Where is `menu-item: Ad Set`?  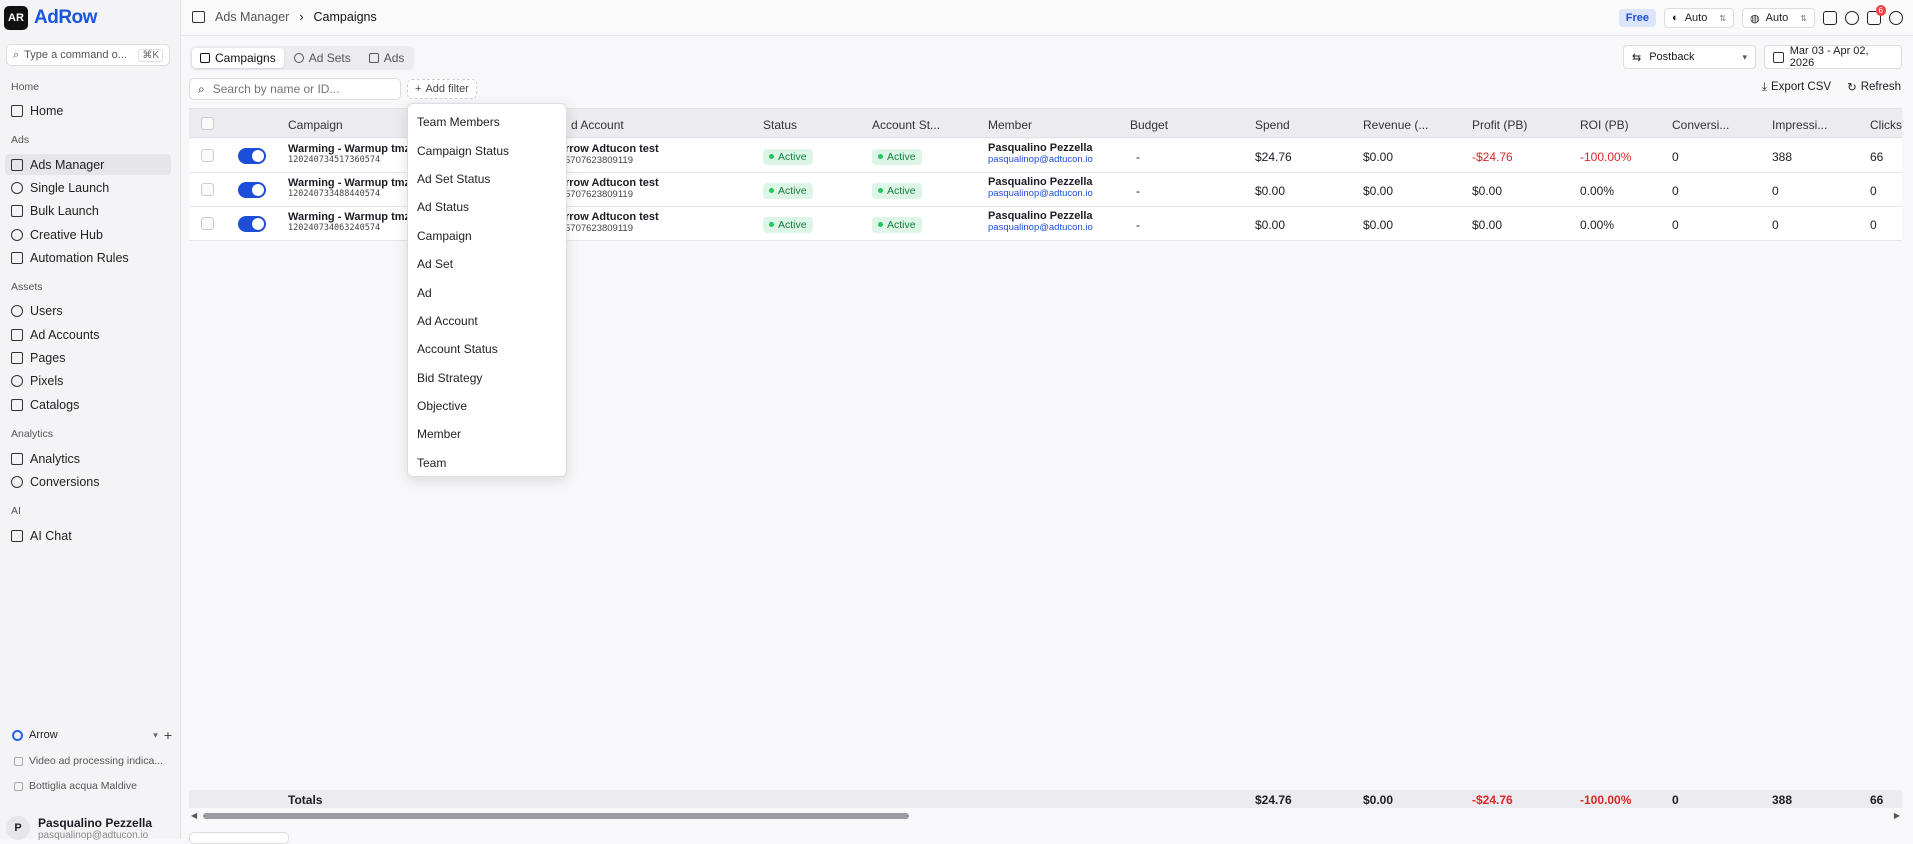
menu-item: Ad Set is located at coordinates (487, 264).